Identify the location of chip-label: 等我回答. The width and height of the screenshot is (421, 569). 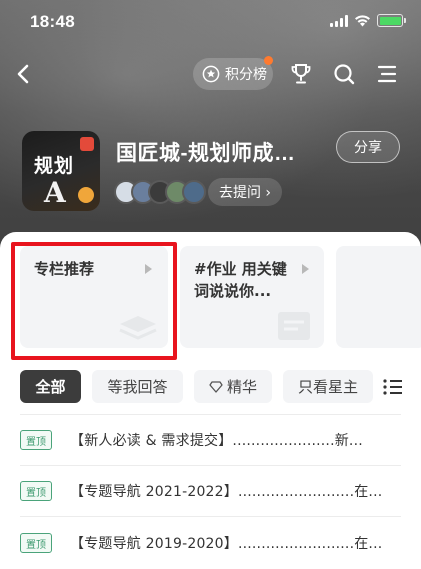
(137, 387).